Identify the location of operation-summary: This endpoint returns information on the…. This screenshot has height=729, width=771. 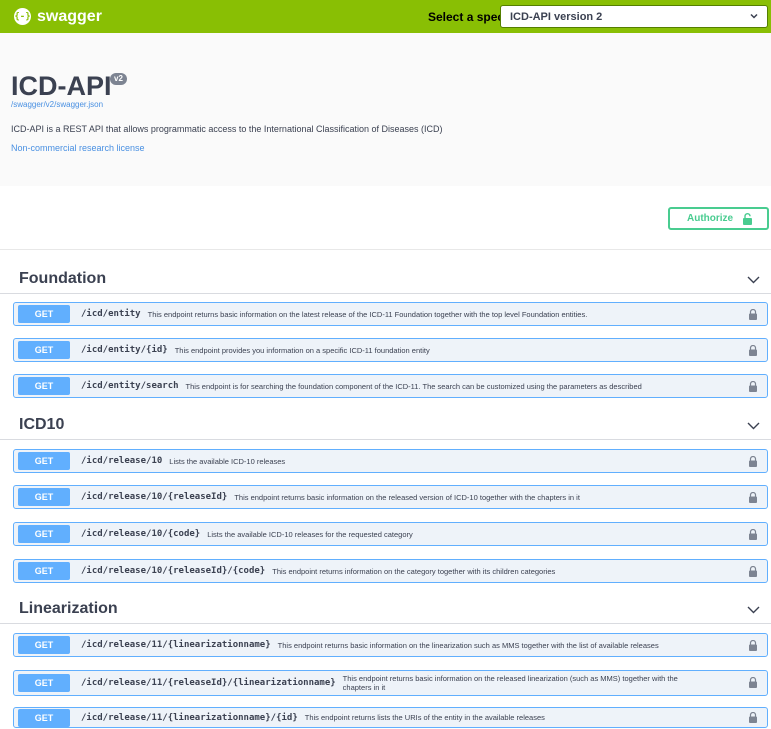
(414, 571).